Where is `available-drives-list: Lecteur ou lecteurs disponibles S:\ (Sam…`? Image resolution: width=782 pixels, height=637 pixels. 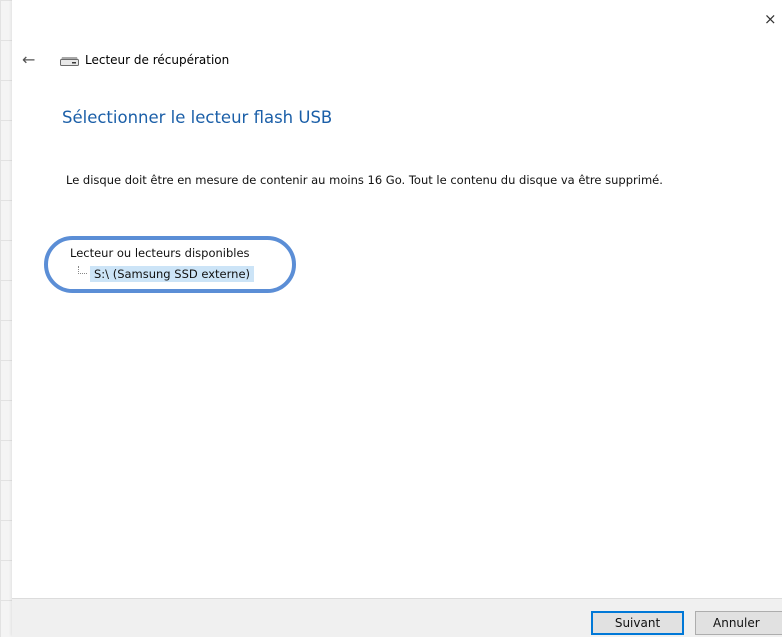
available-drives-list: Lecteur ou lecteurs disponibles S:\ (Sam… is located at coordinates (162, 264).